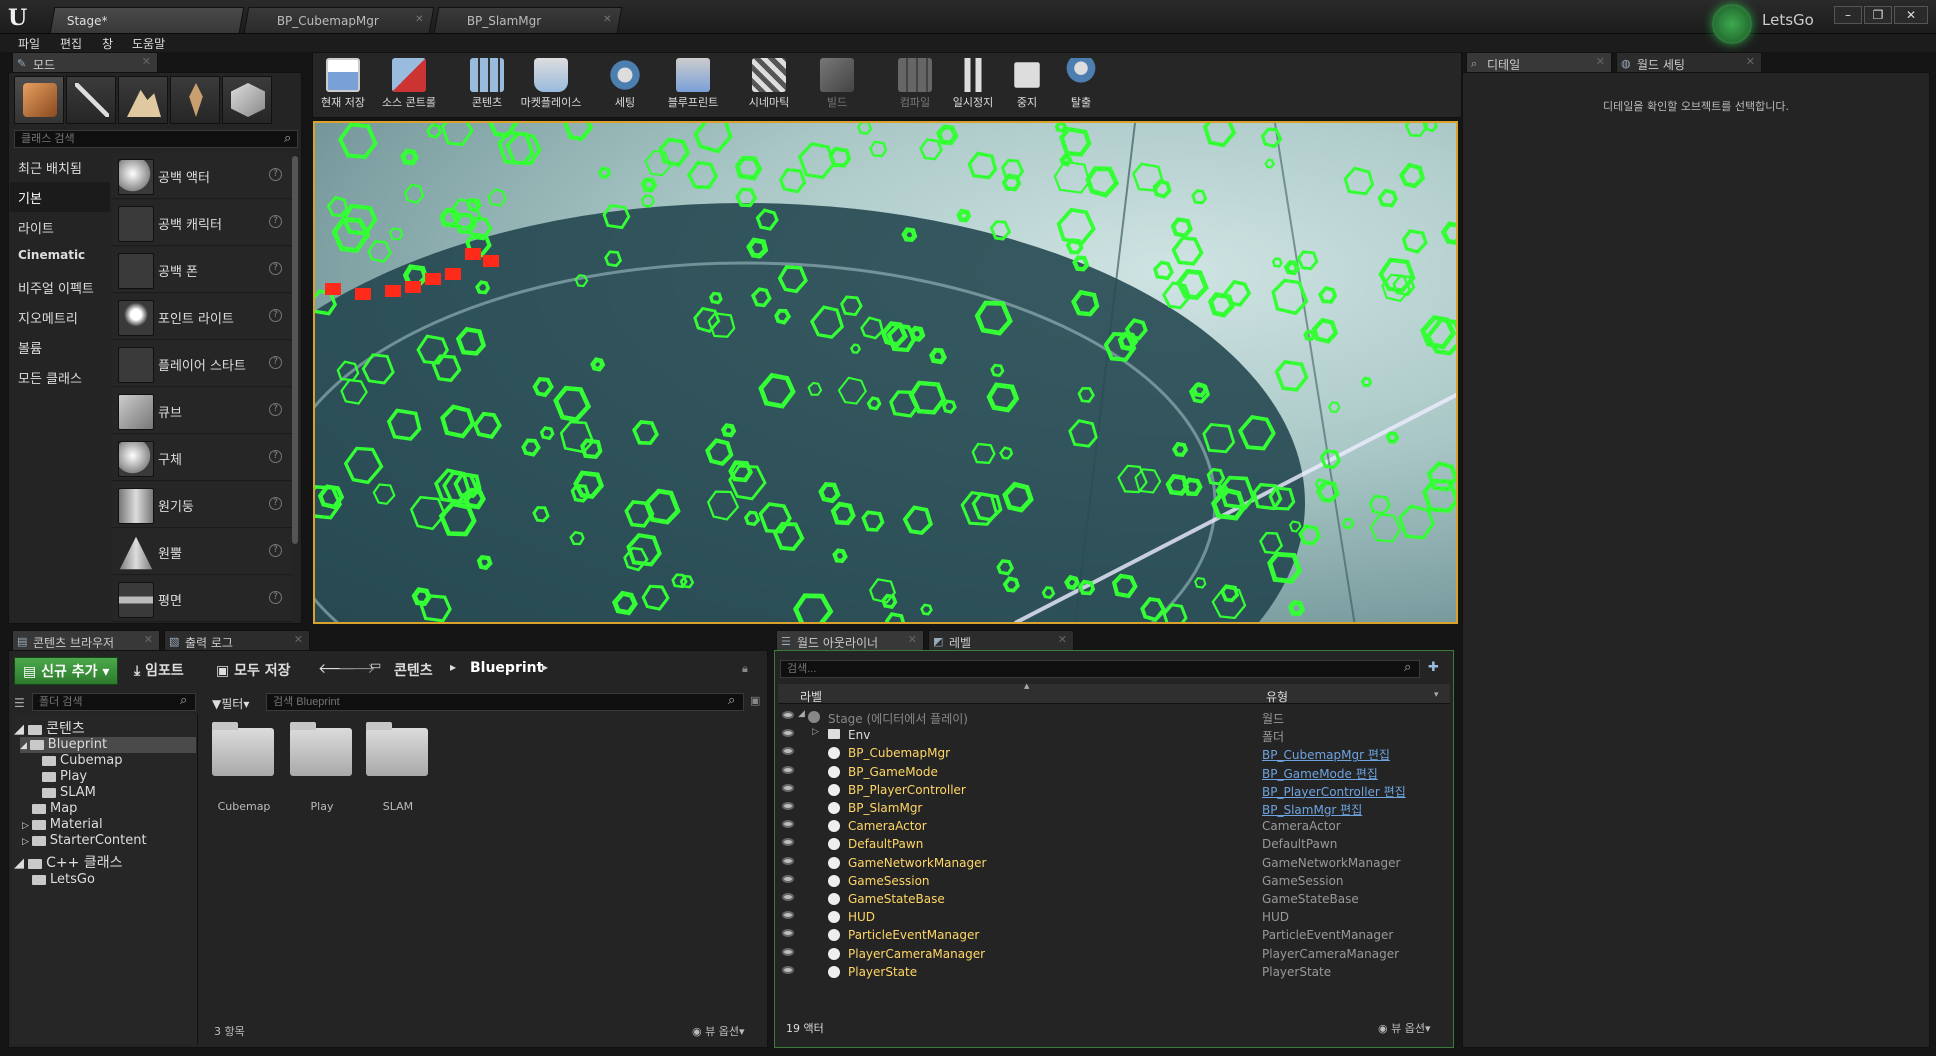 The image size is (1936, 1056). What do you see at coordinates (107, 43) in the screenshot?
I see `menu-window: 창` at bounding box center [107, 43].